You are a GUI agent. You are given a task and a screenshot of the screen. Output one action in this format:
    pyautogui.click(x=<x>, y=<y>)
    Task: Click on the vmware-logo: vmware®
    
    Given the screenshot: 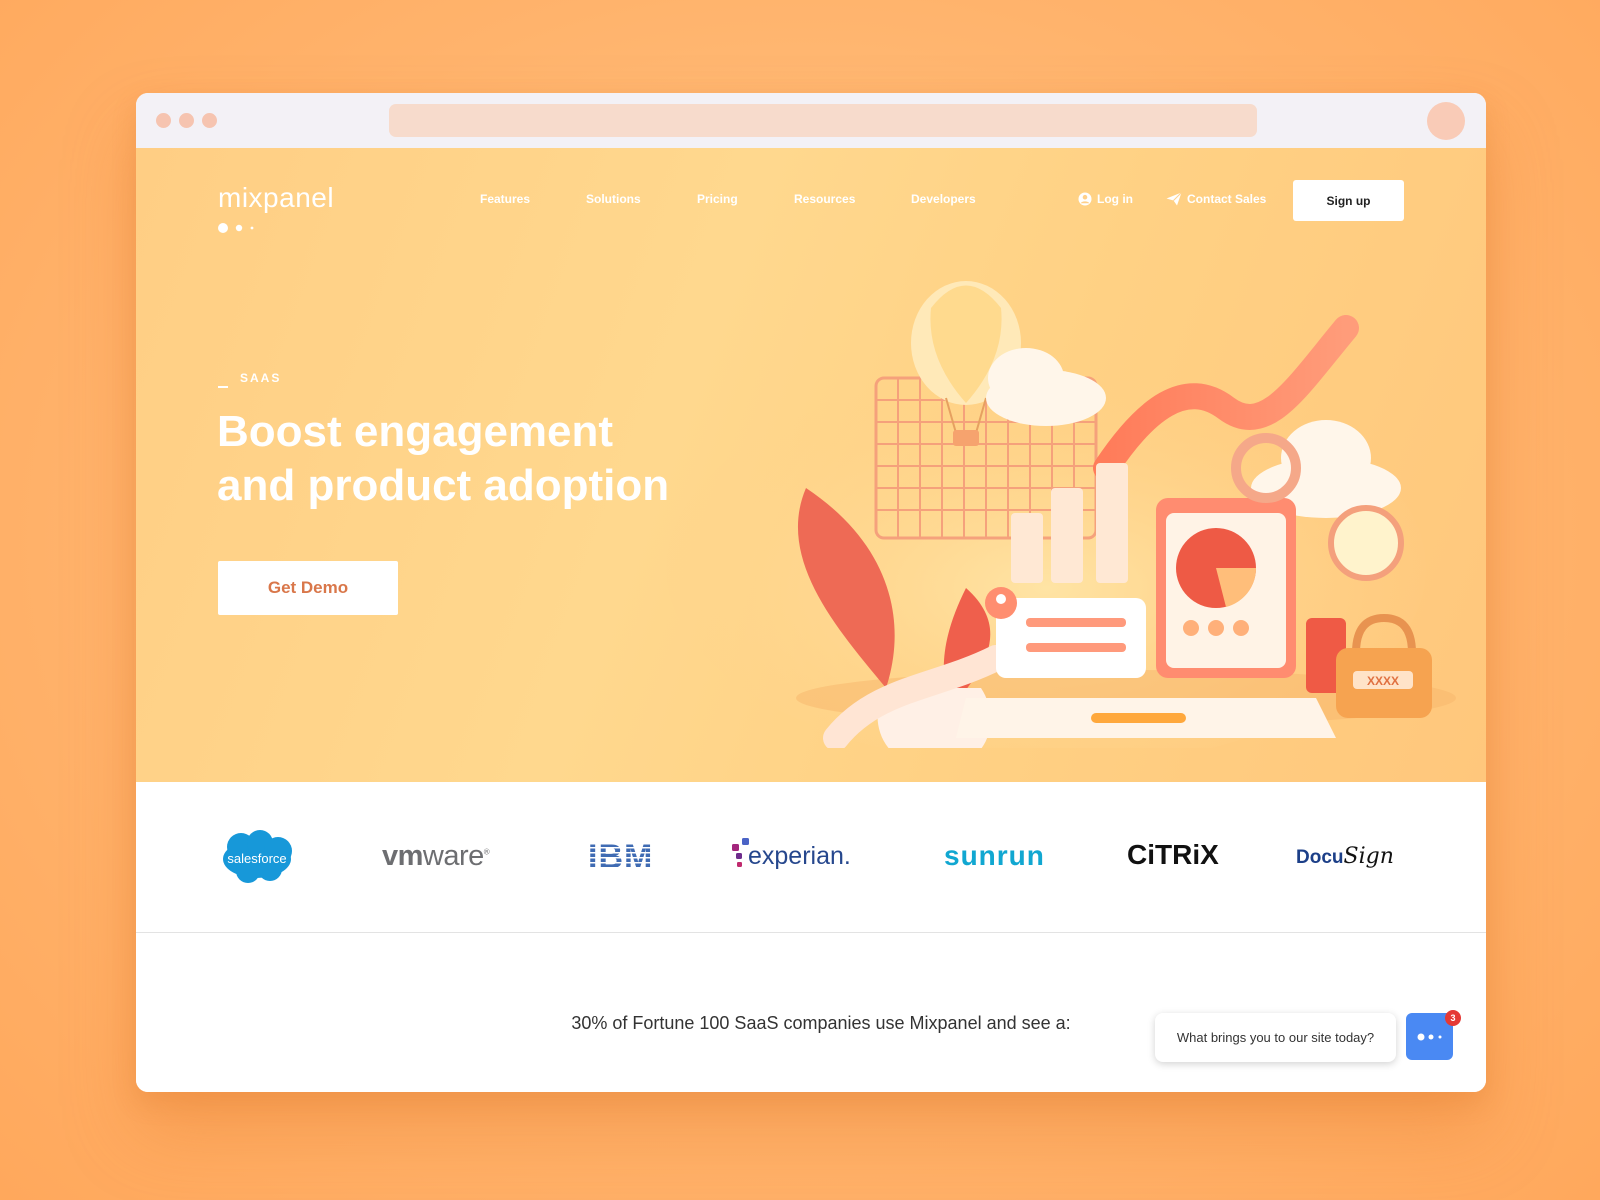 What is the action you would take?
    pyautogui.click(x=436, y=856)
    